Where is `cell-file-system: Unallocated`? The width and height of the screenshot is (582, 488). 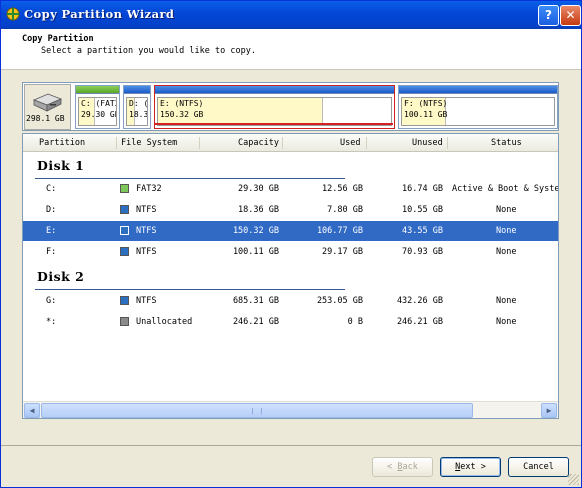
cell-file-system: Unallocated is located at coordinates (164, 322).